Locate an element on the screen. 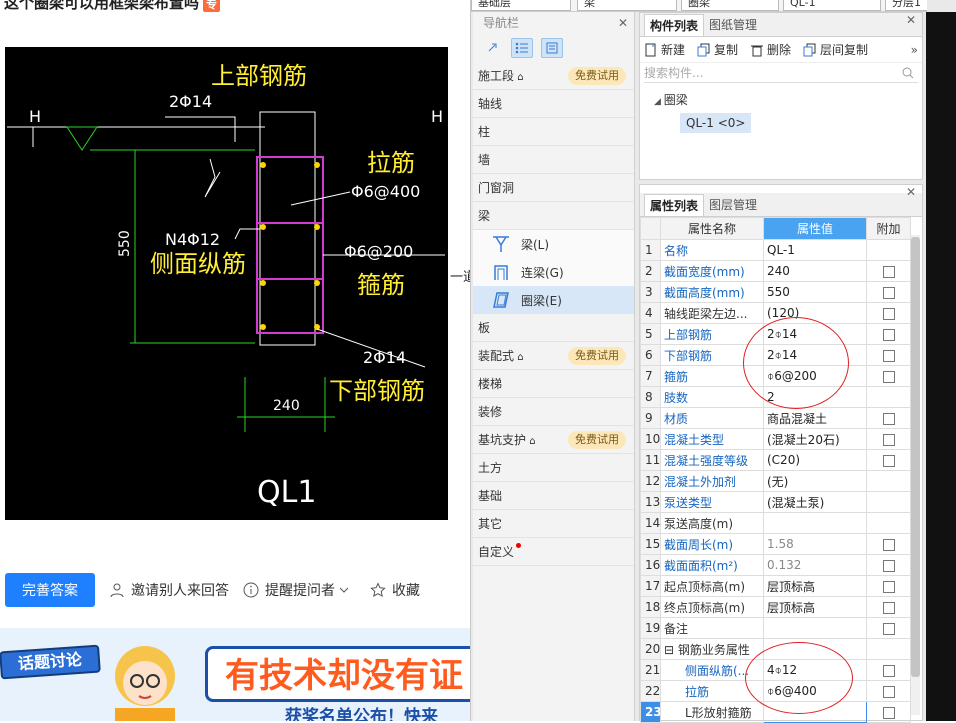 The image size is (956, 723). property-value: ⌽6@200 is located at coordinates (815, 376).